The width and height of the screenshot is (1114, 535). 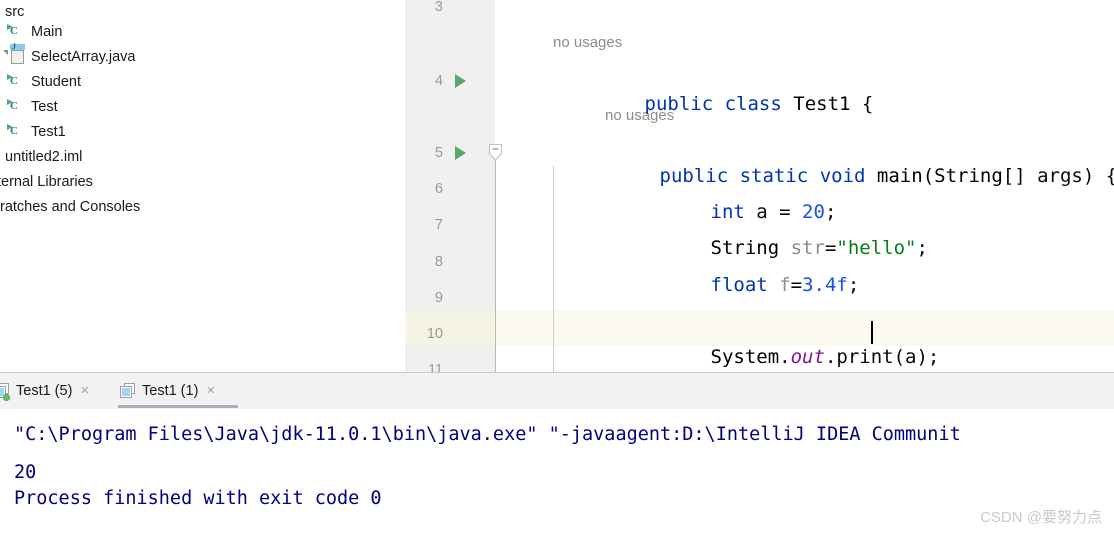 What do you see at coordinates (438, 153) in the screenshot?
I see `line-number: 5` at bounding box center [438, 153].